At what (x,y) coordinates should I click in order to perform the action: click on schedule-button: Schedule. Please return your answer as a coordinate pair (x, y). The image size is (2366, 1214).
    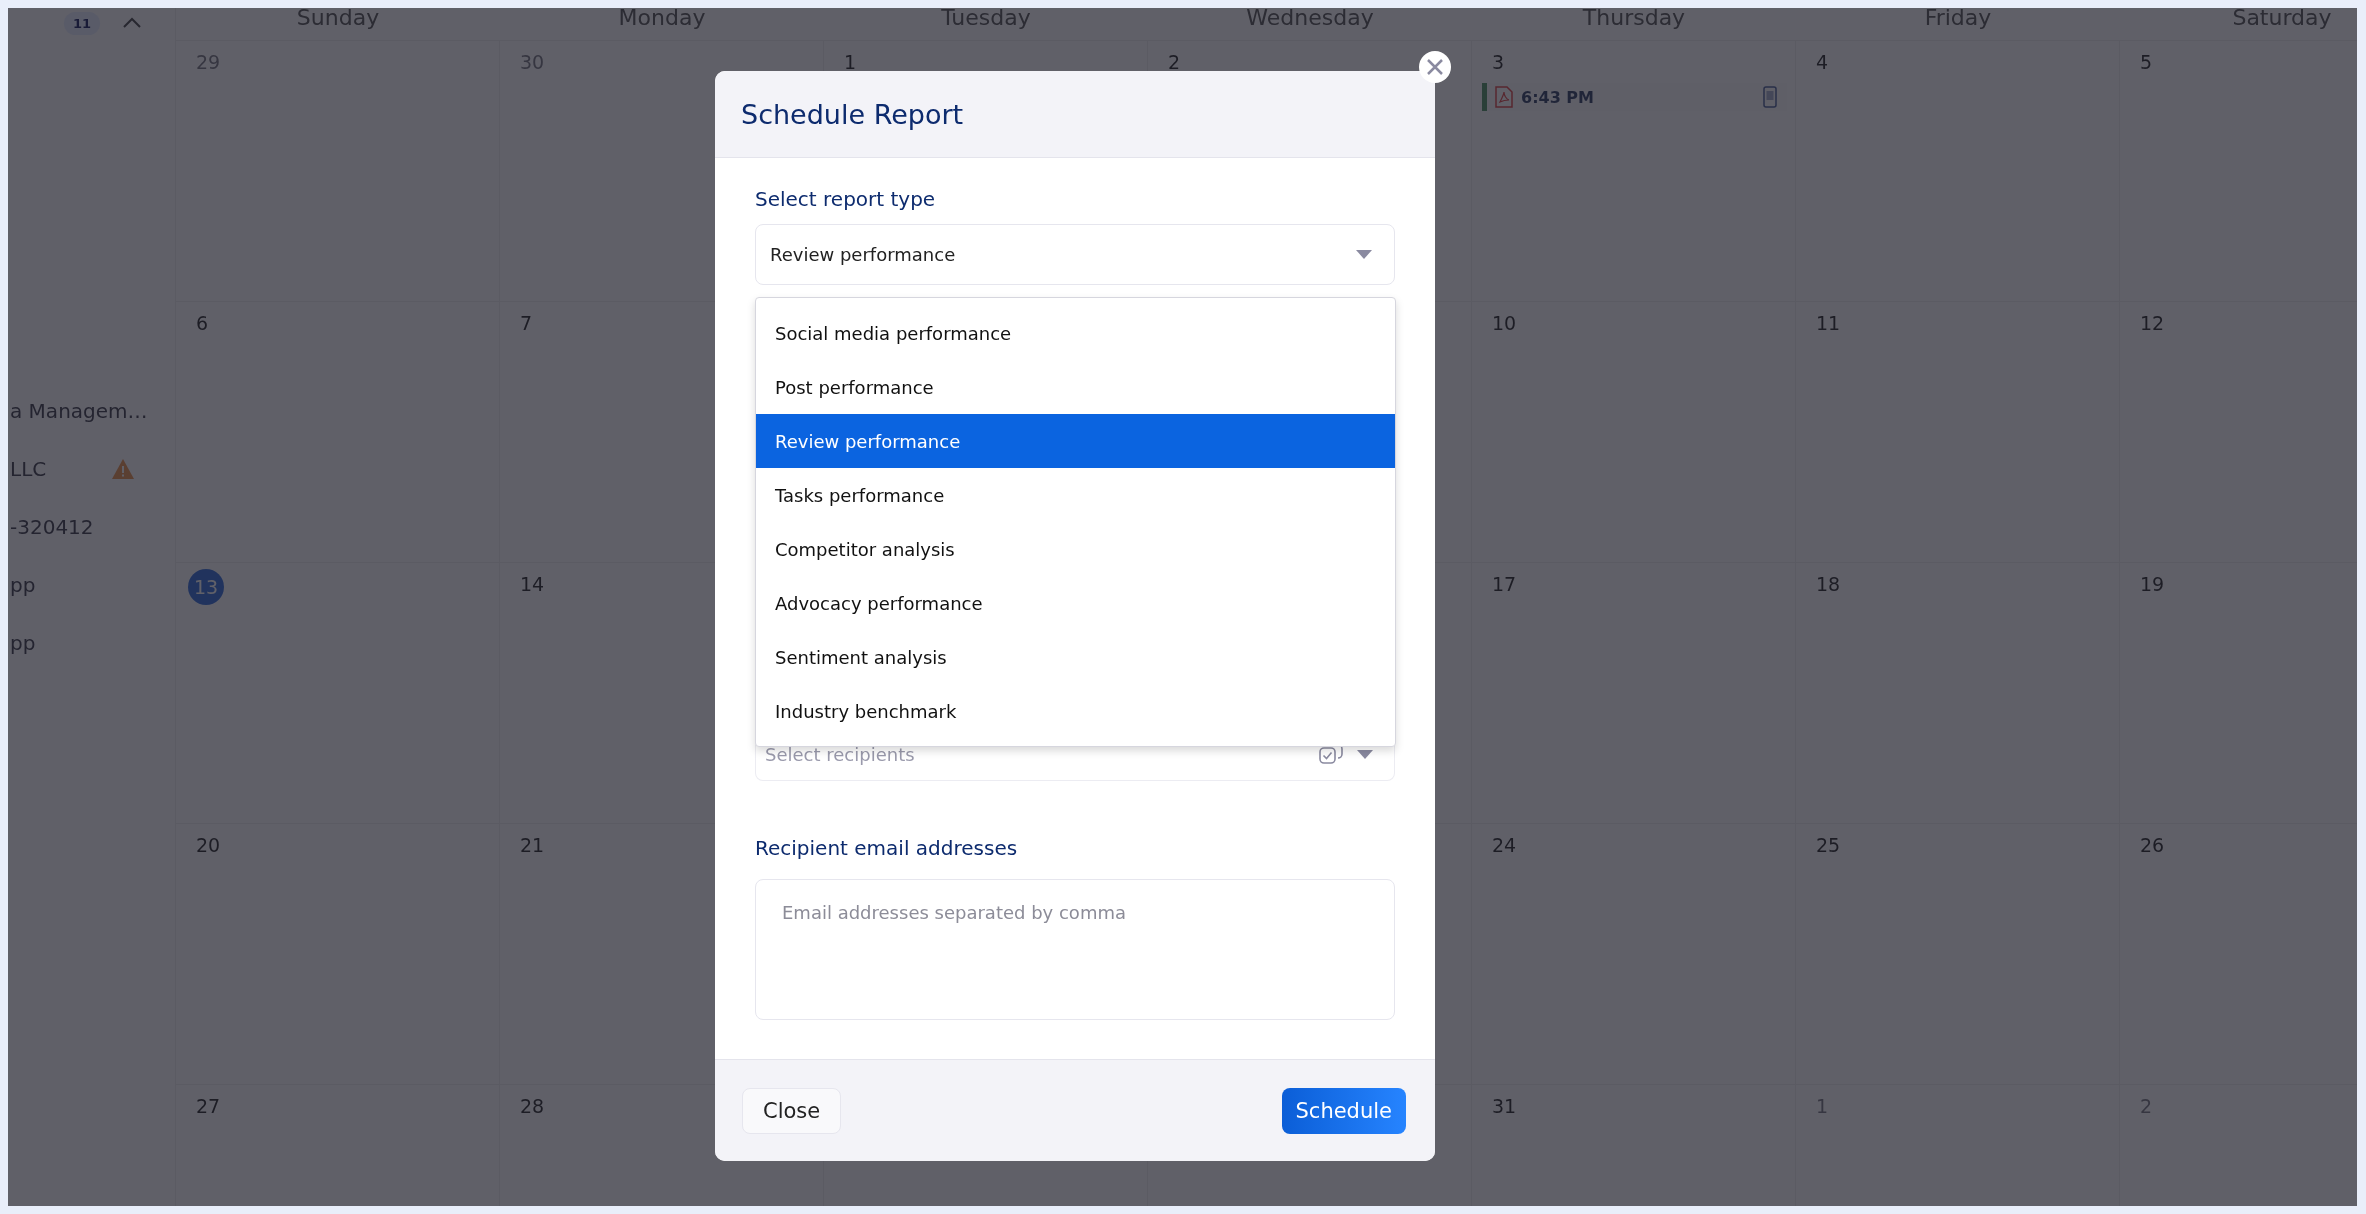
    Looking at the image, I should click on (1343, 1110).